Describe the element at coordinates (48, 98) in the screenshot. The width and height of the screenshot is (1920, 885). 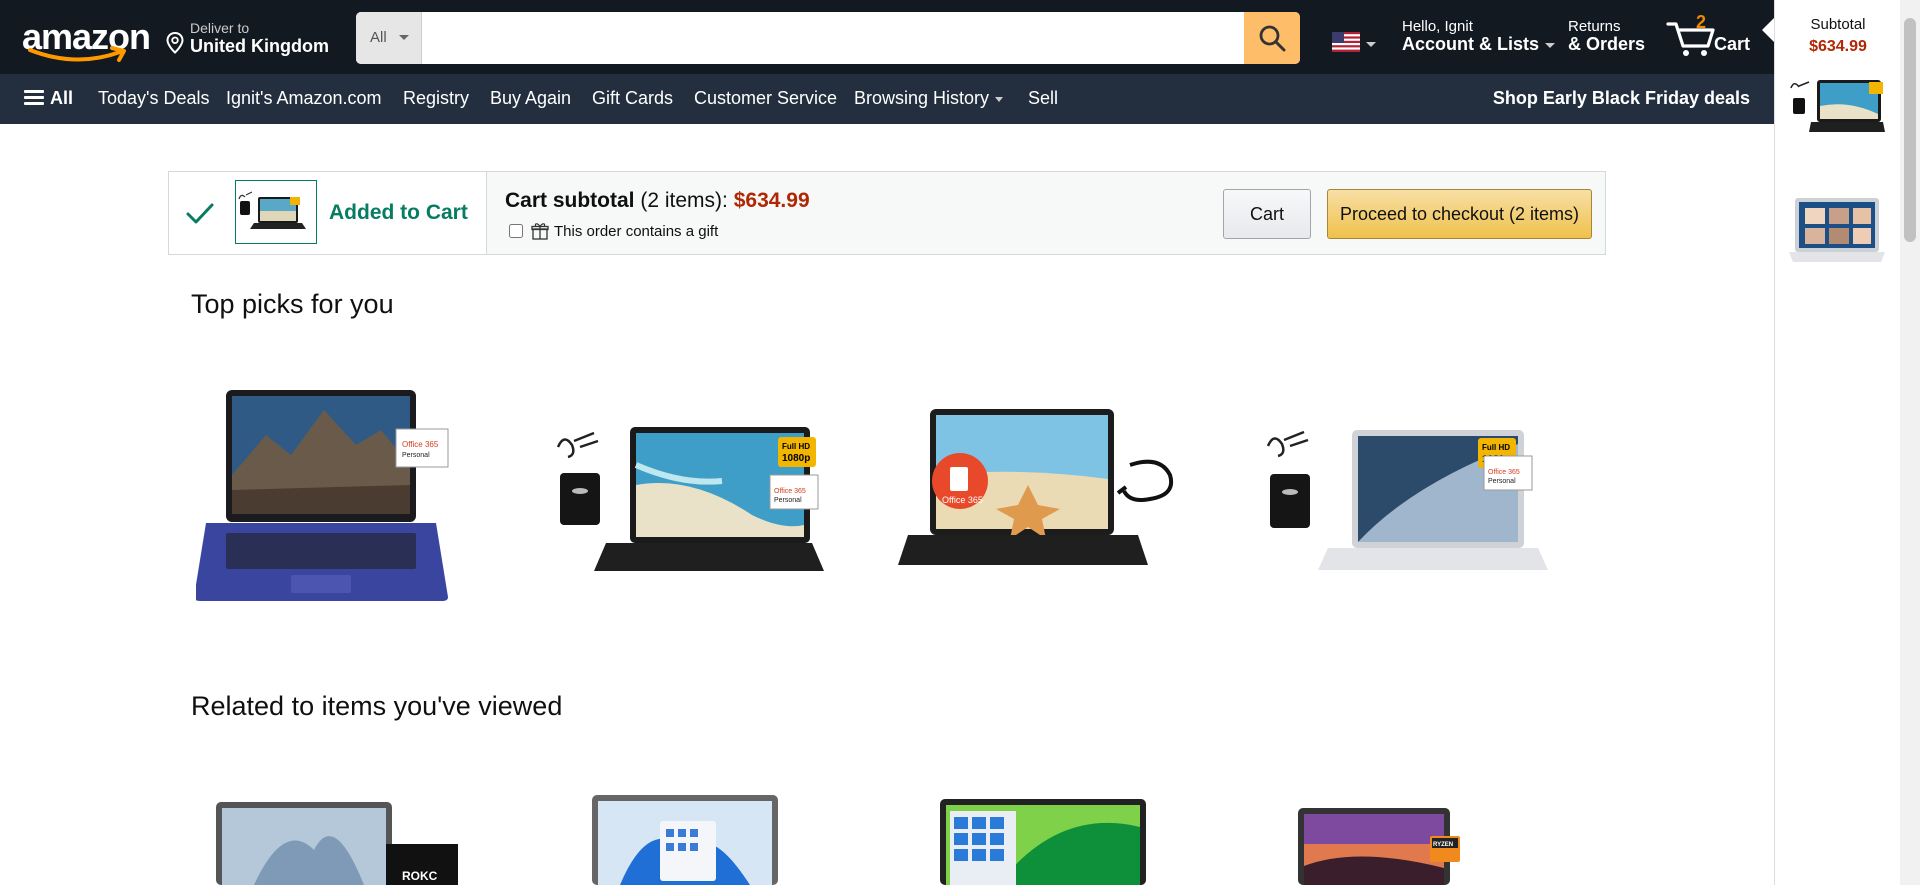
I see `all-menu-button: All` at that location.